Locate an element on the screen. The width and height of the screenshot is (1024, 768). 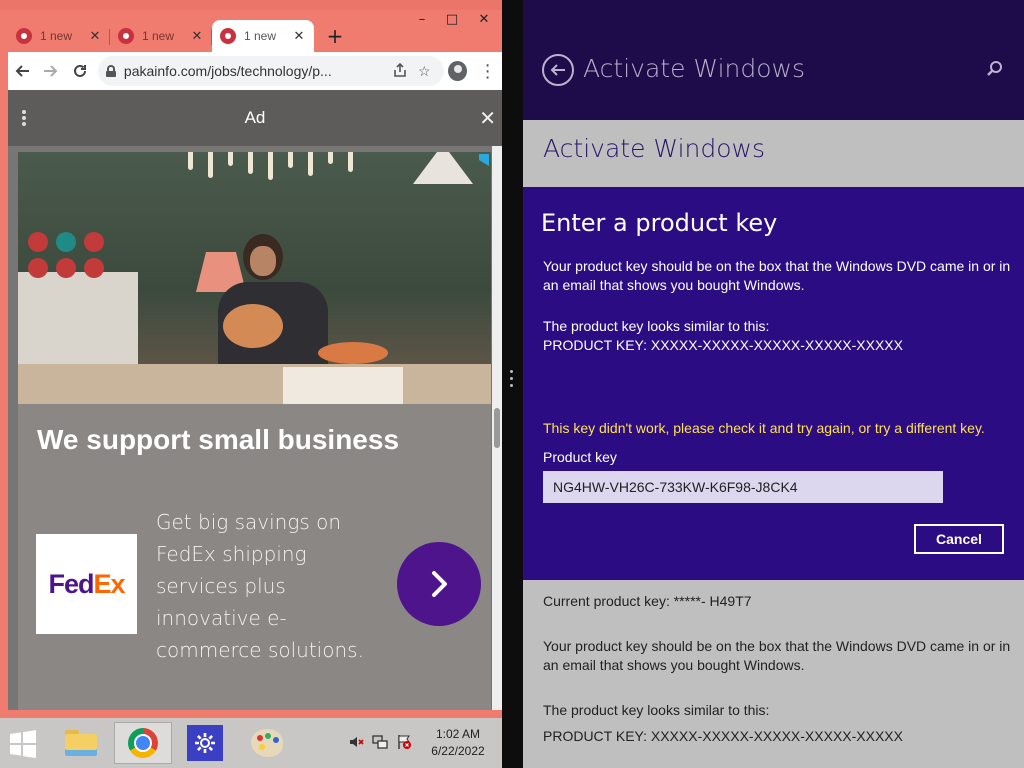
ad-headline: We support small business is located at coordinates (218, 439).